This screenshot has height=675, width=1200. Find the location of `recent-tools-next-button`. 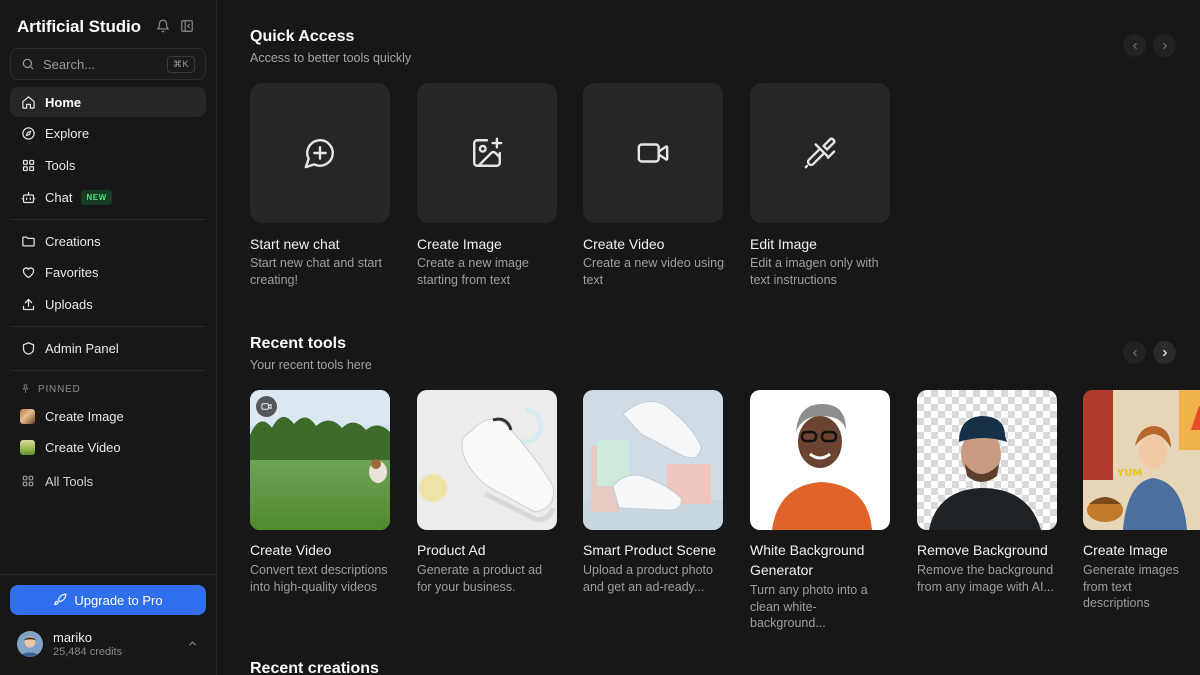

recent-tools-next-button is located at coordinates (1164, 352).